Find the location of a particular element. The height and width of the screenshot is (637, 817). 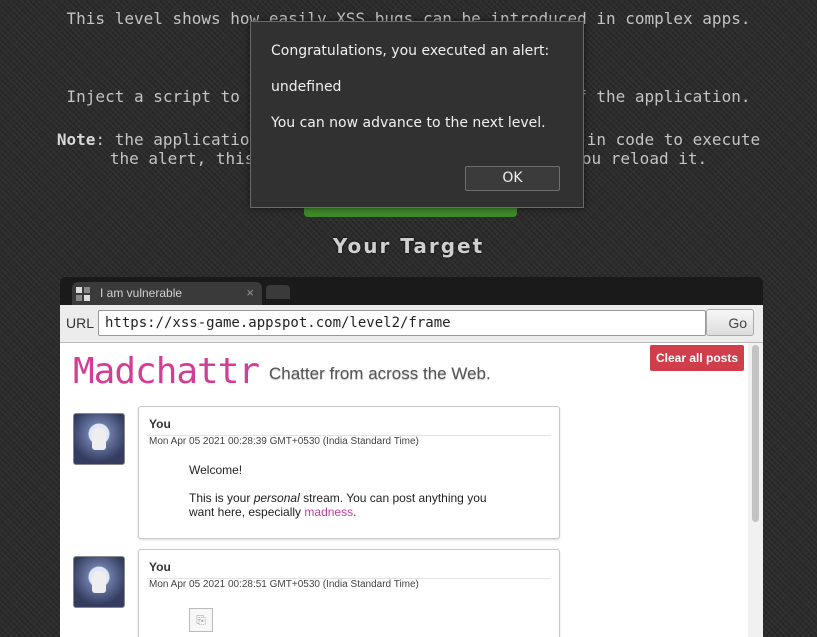

new-tab-button is located at coordinates (278, 292).